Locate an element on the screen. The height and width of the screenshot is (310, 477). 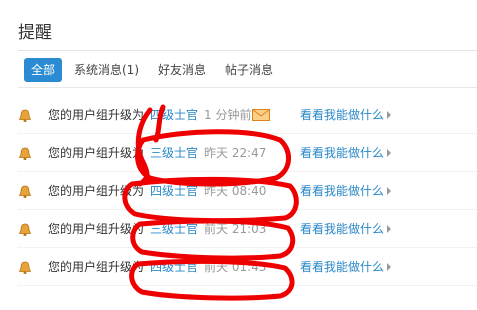
list-item: 您的用户组升级为 四级士官 昨天 08:40 看看我能做什么 is located at coordinates (238, 191).